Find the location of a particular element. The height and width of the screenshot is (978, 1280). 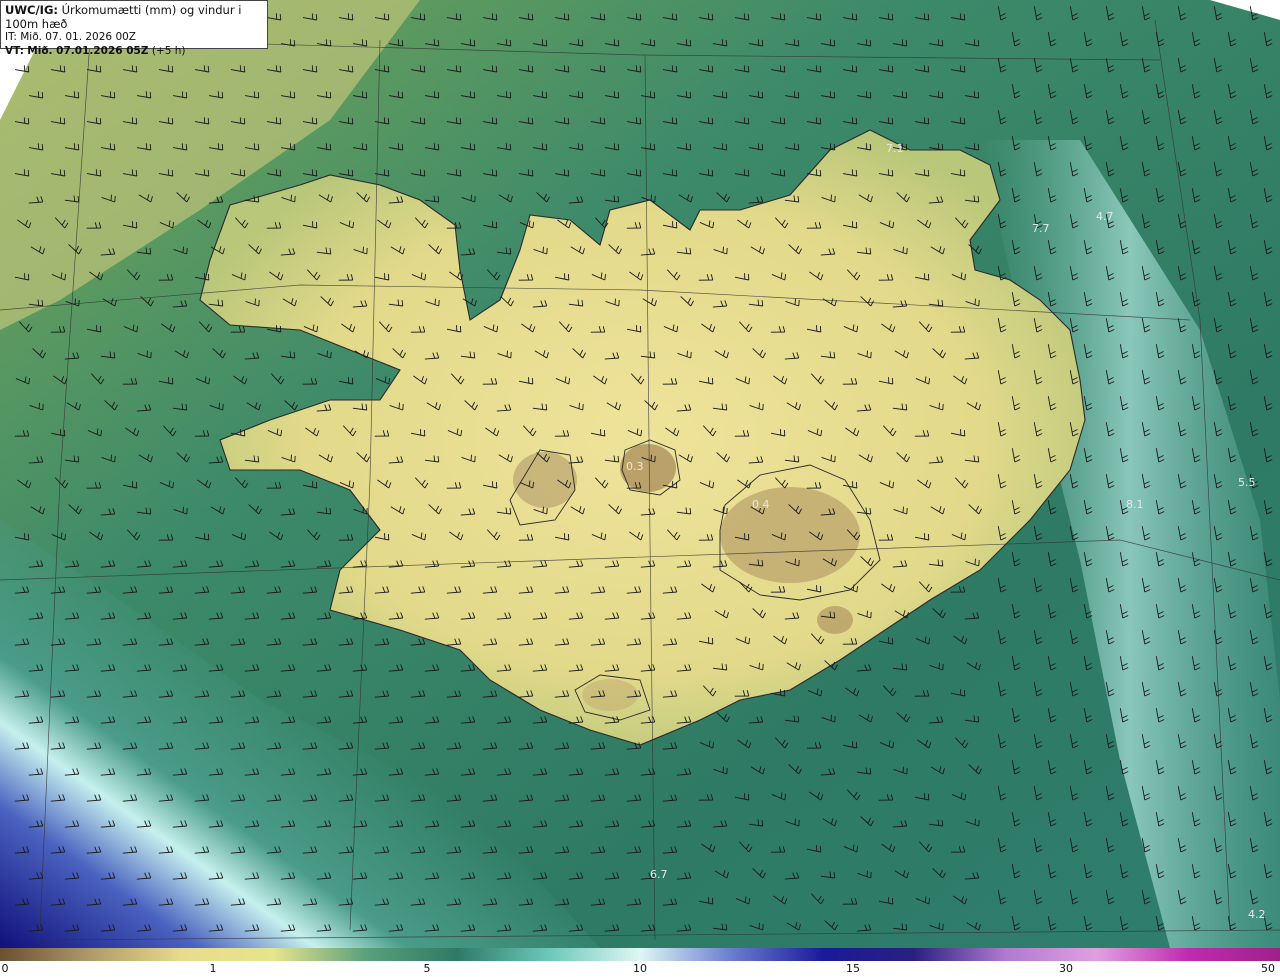

value-label: 7.1 is located at coordinates (895, 148).